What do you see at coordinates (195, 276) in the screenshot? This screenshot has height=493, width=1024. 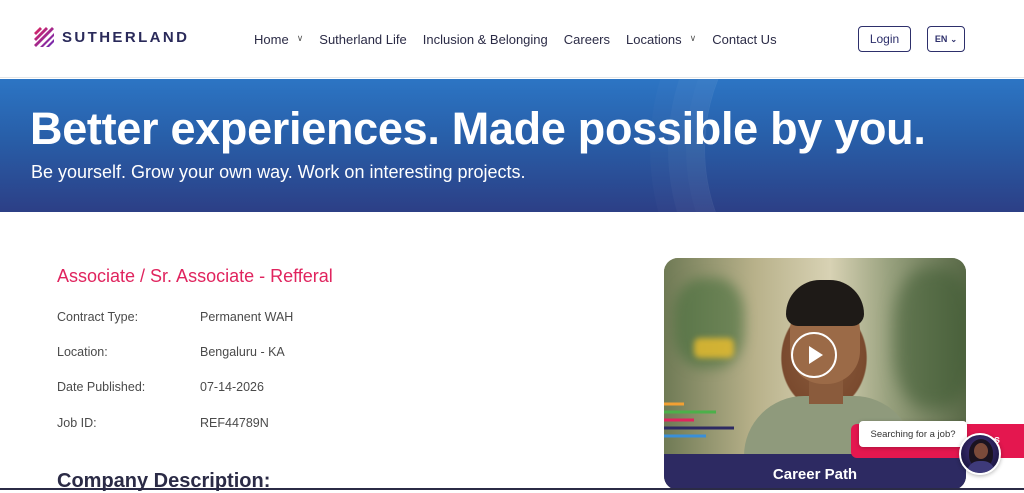 I see `job-title: Associate / Sr. Associate - Refferal` at bounding box center [195, 276].